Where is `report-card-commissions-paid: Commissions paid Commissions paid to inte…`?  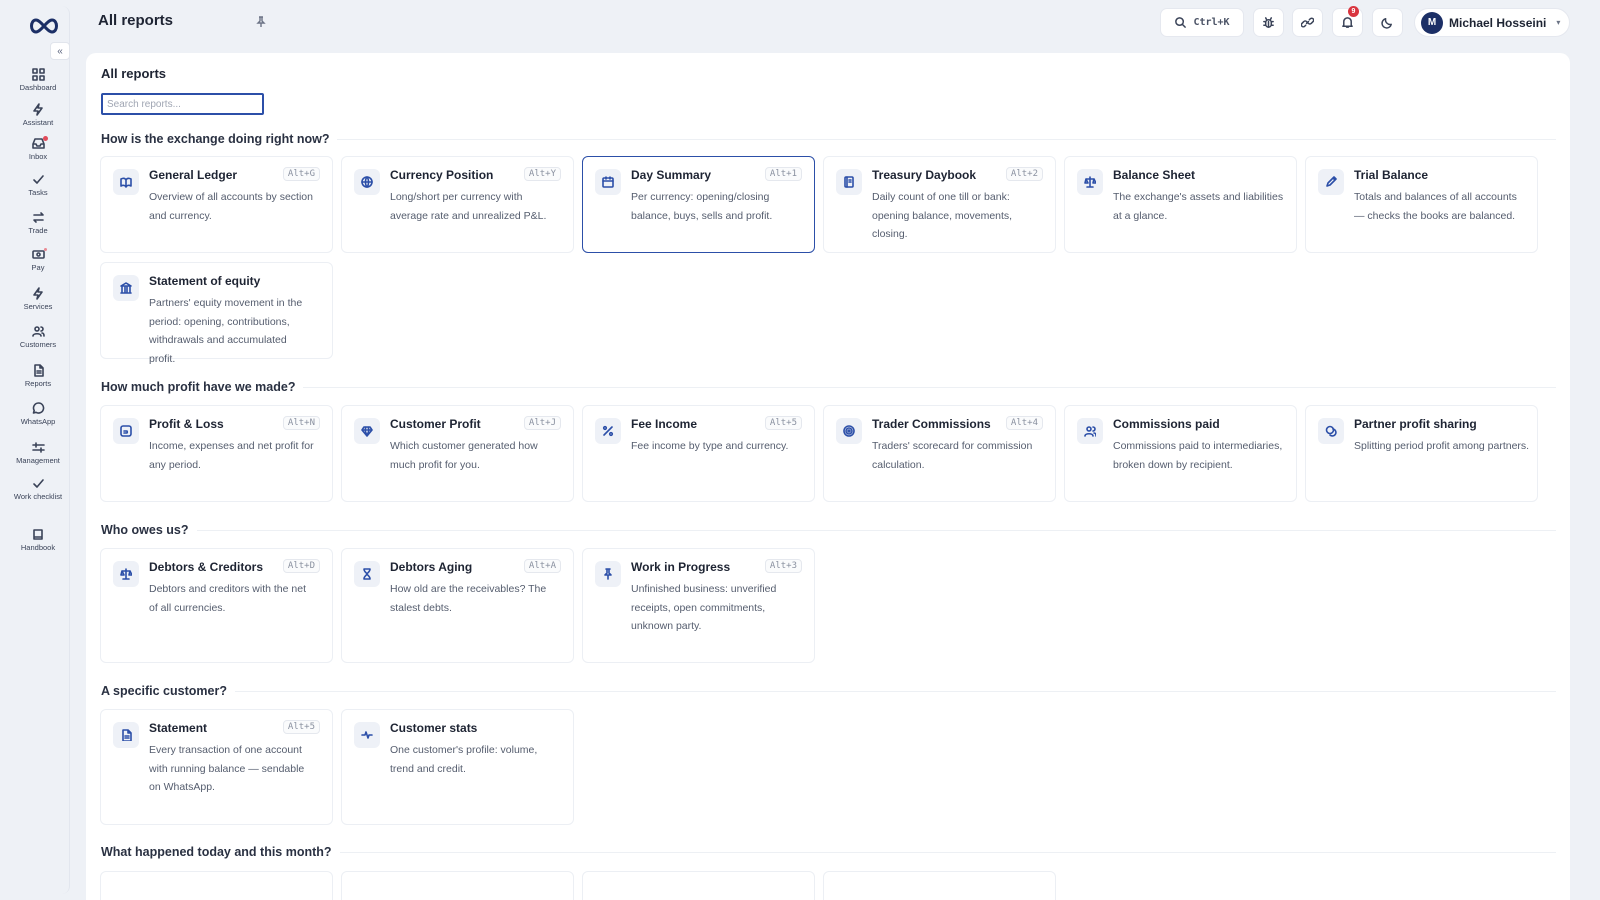
report-card-commissions-paid: Commissions paid Commissions paid to inte… is located at coordinates (1180, 453).